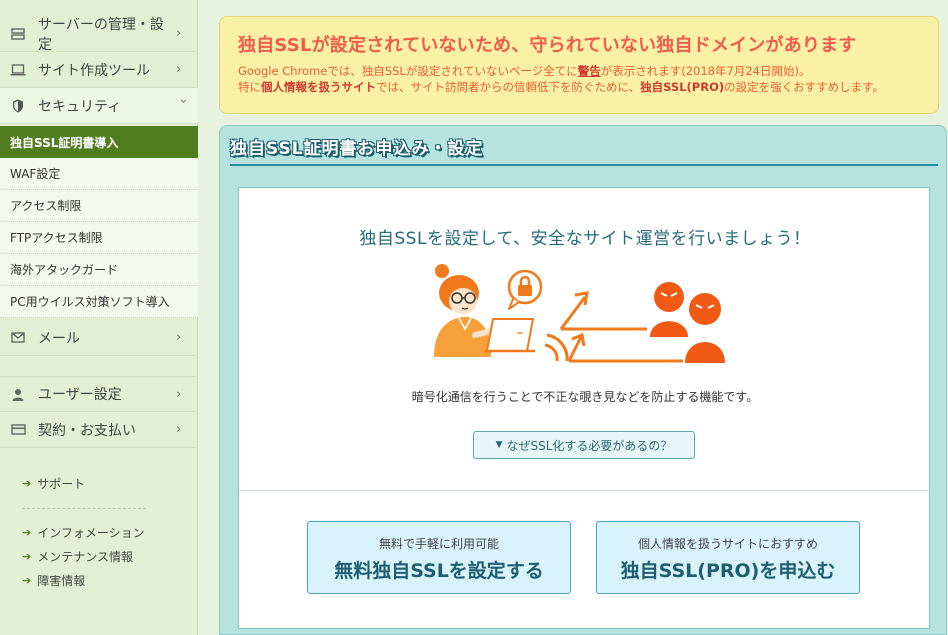 This screenshot has width=948, height=635. Describe the element at coordinates (408, 71) in the screenshot. I see `alert-text: Google Chromeでは、独自SSLが設定されていないページ全てに` at that location.